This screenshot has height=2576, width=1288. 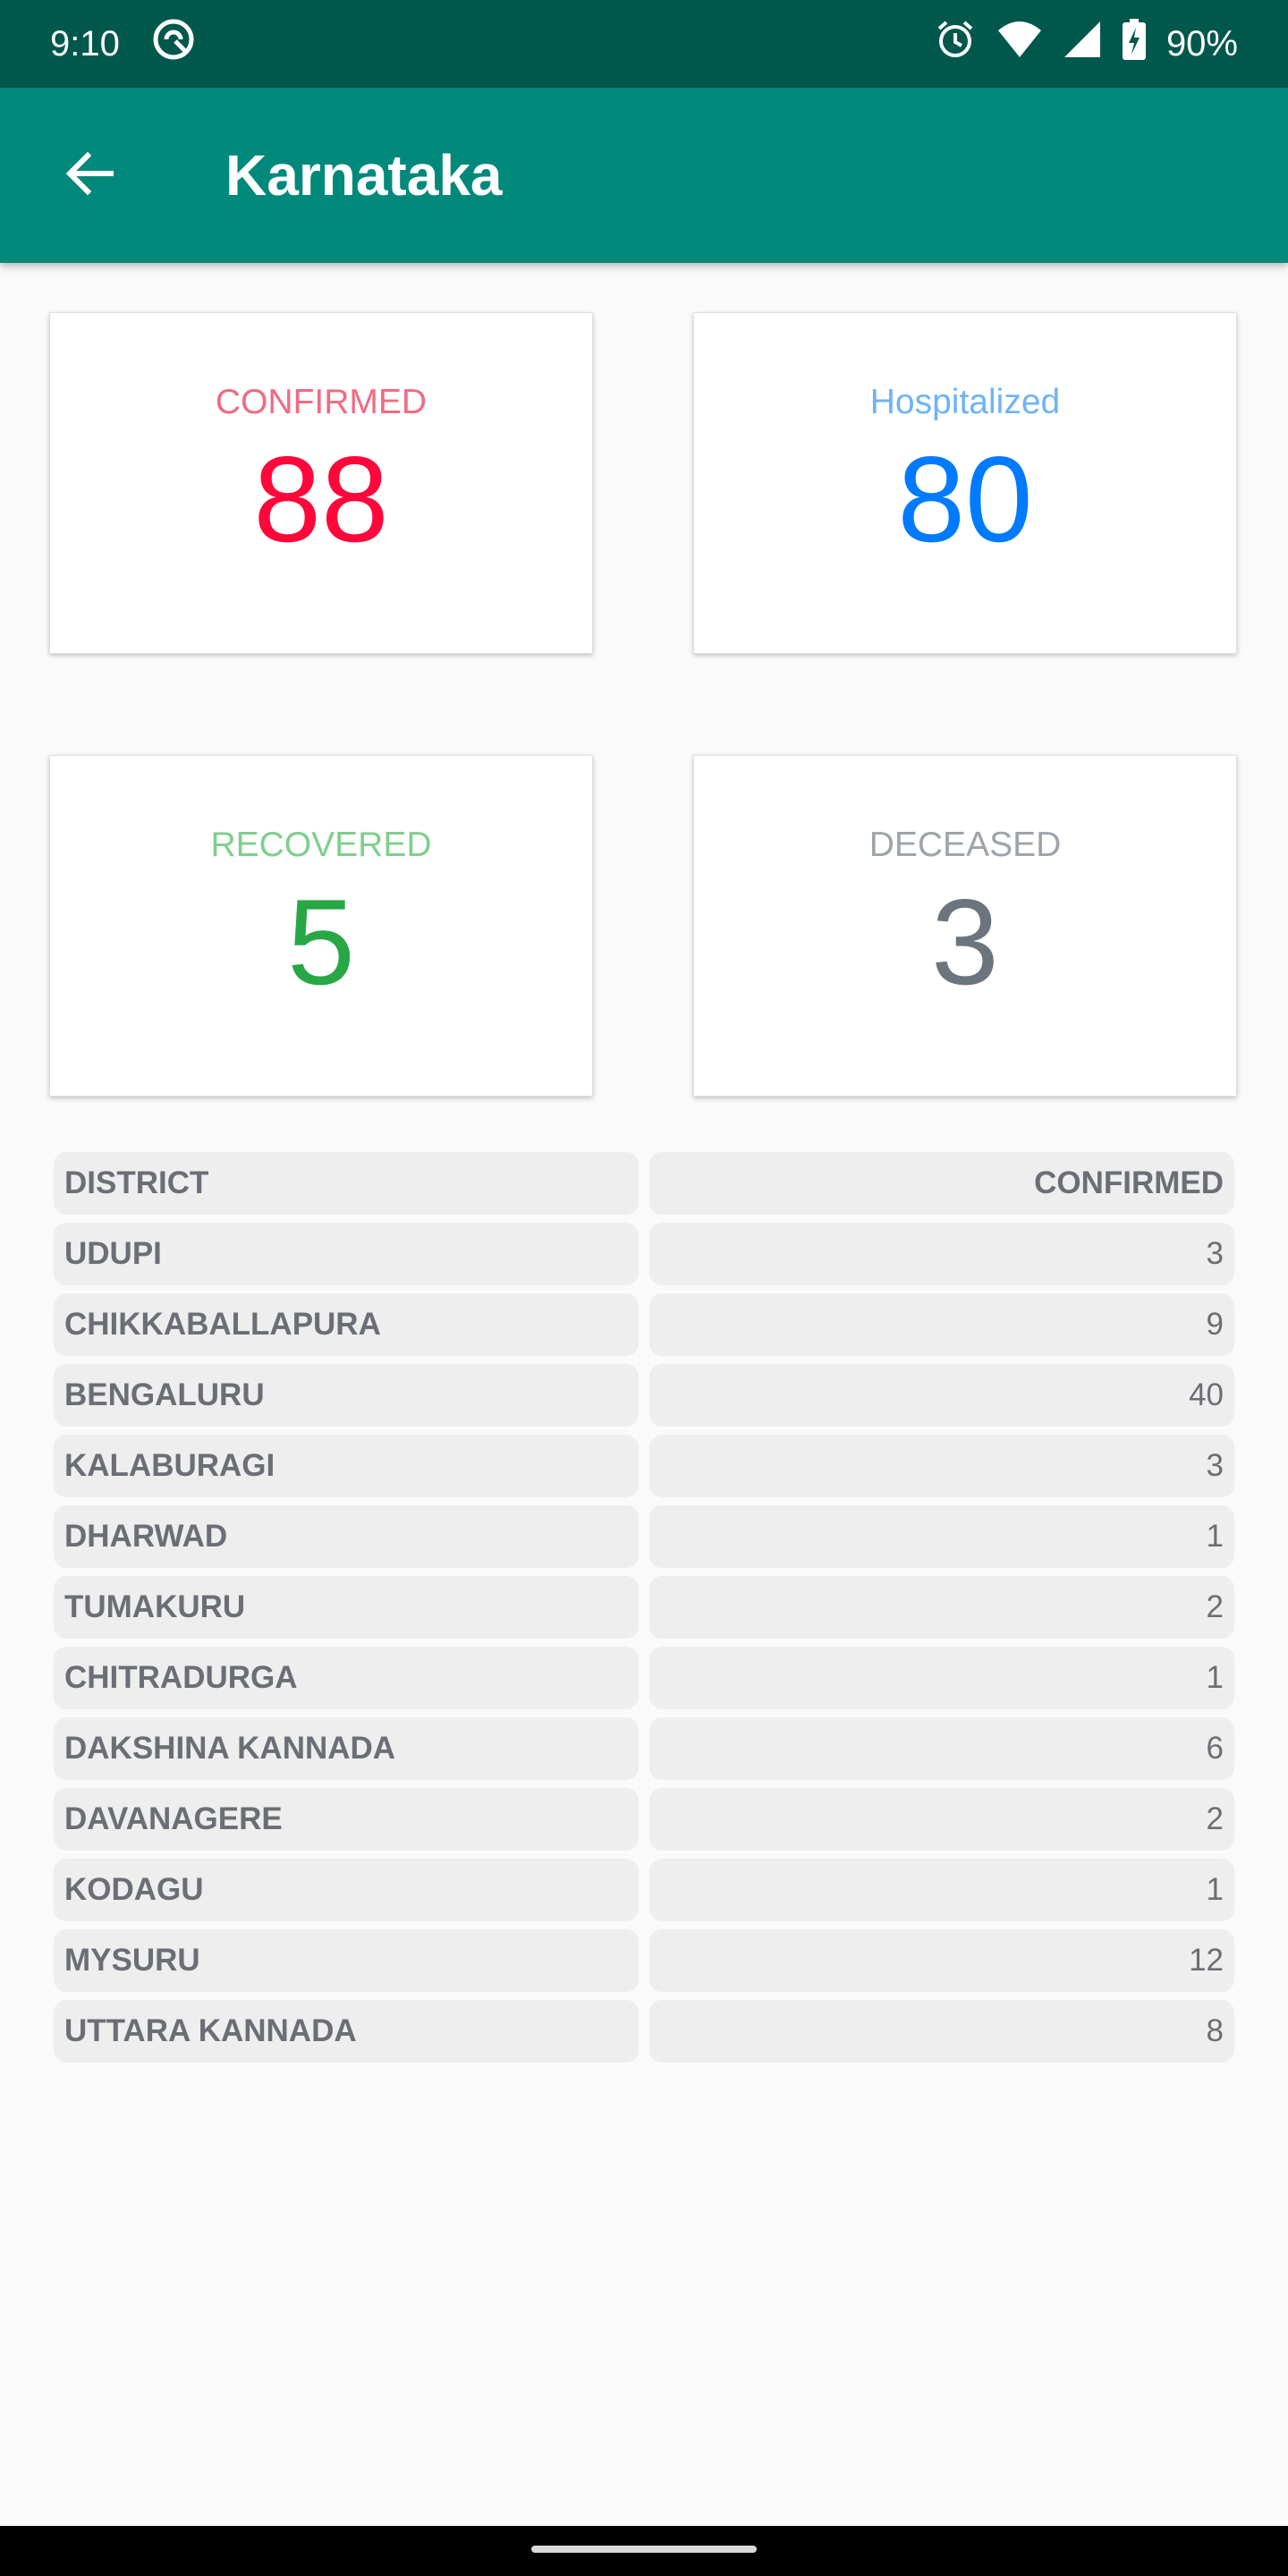 What do you see at coordinates (346, 1890) in the screenshot?
I see `district-cell: KODAGU` at bounding box center [346, 1890].